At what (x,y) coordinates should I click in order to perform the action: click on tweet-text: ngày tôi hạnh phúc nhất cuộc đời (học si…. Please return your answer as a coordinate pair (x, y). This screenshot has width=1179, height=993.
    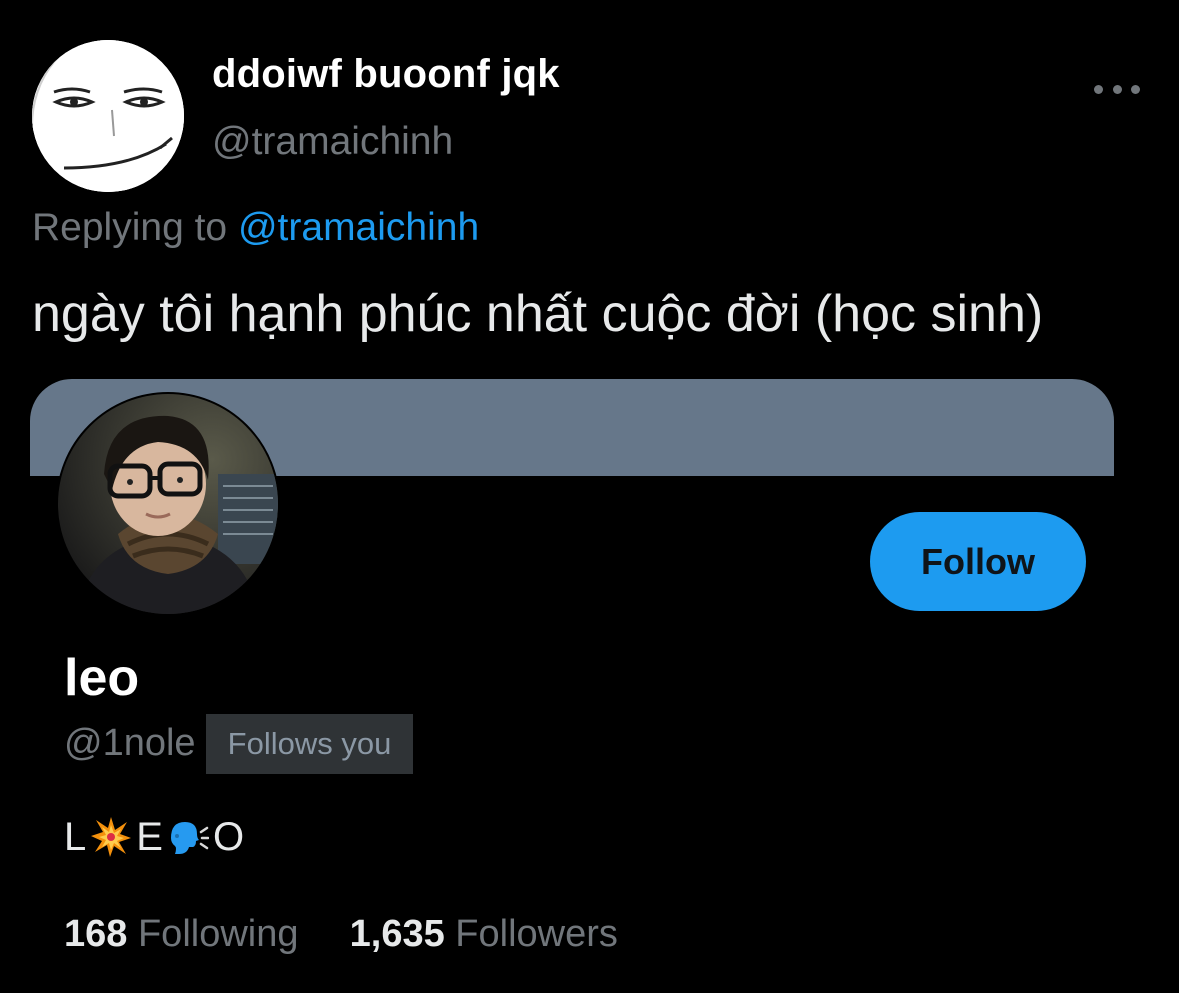
    Looking at the image, I should click on (538, 314).